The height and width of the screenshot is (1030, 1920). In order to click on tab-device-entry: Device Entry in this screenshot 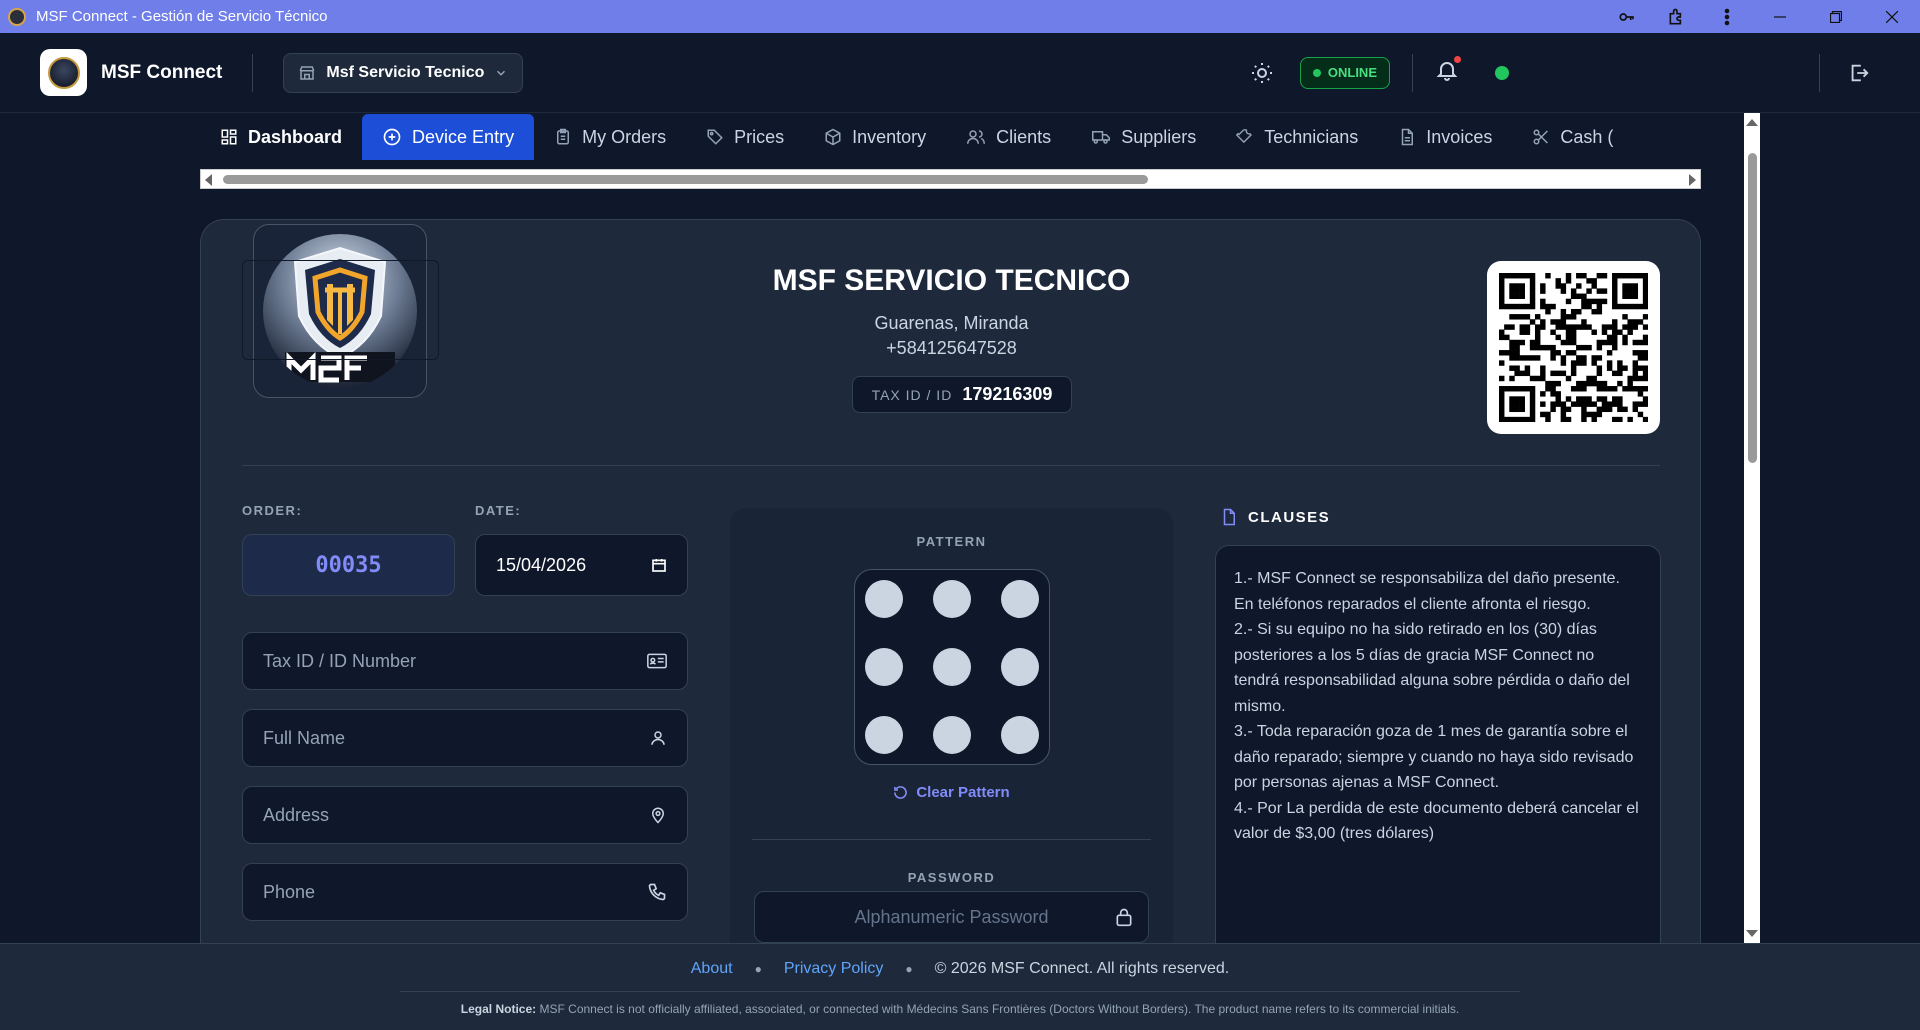, I will do `click(448, 137)`.